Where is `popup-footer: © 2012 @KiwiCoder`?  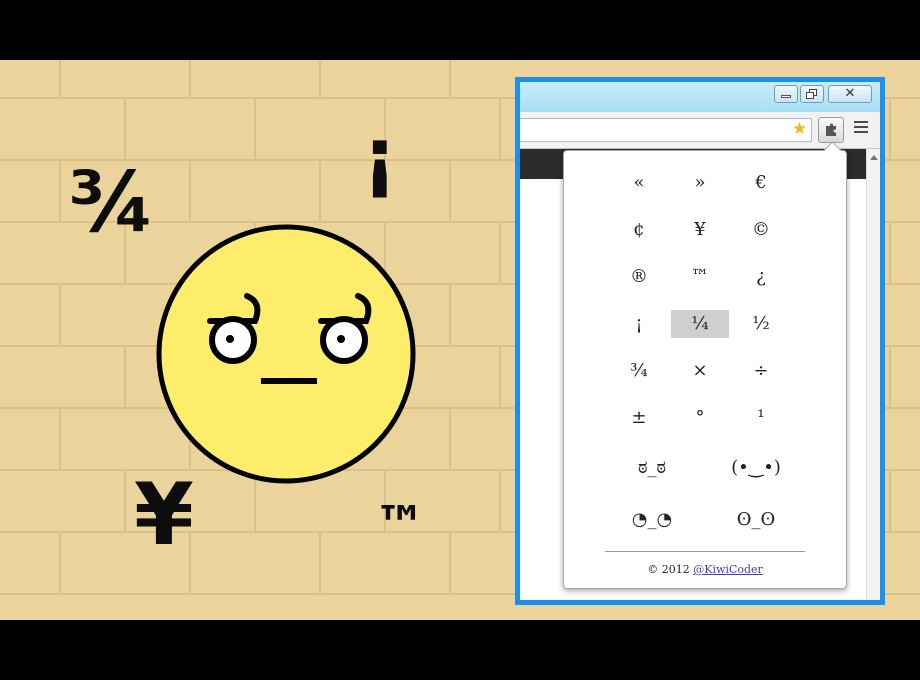 popup-footer: © 2012 @KiwiCoder is located at coordinates (705, 569).